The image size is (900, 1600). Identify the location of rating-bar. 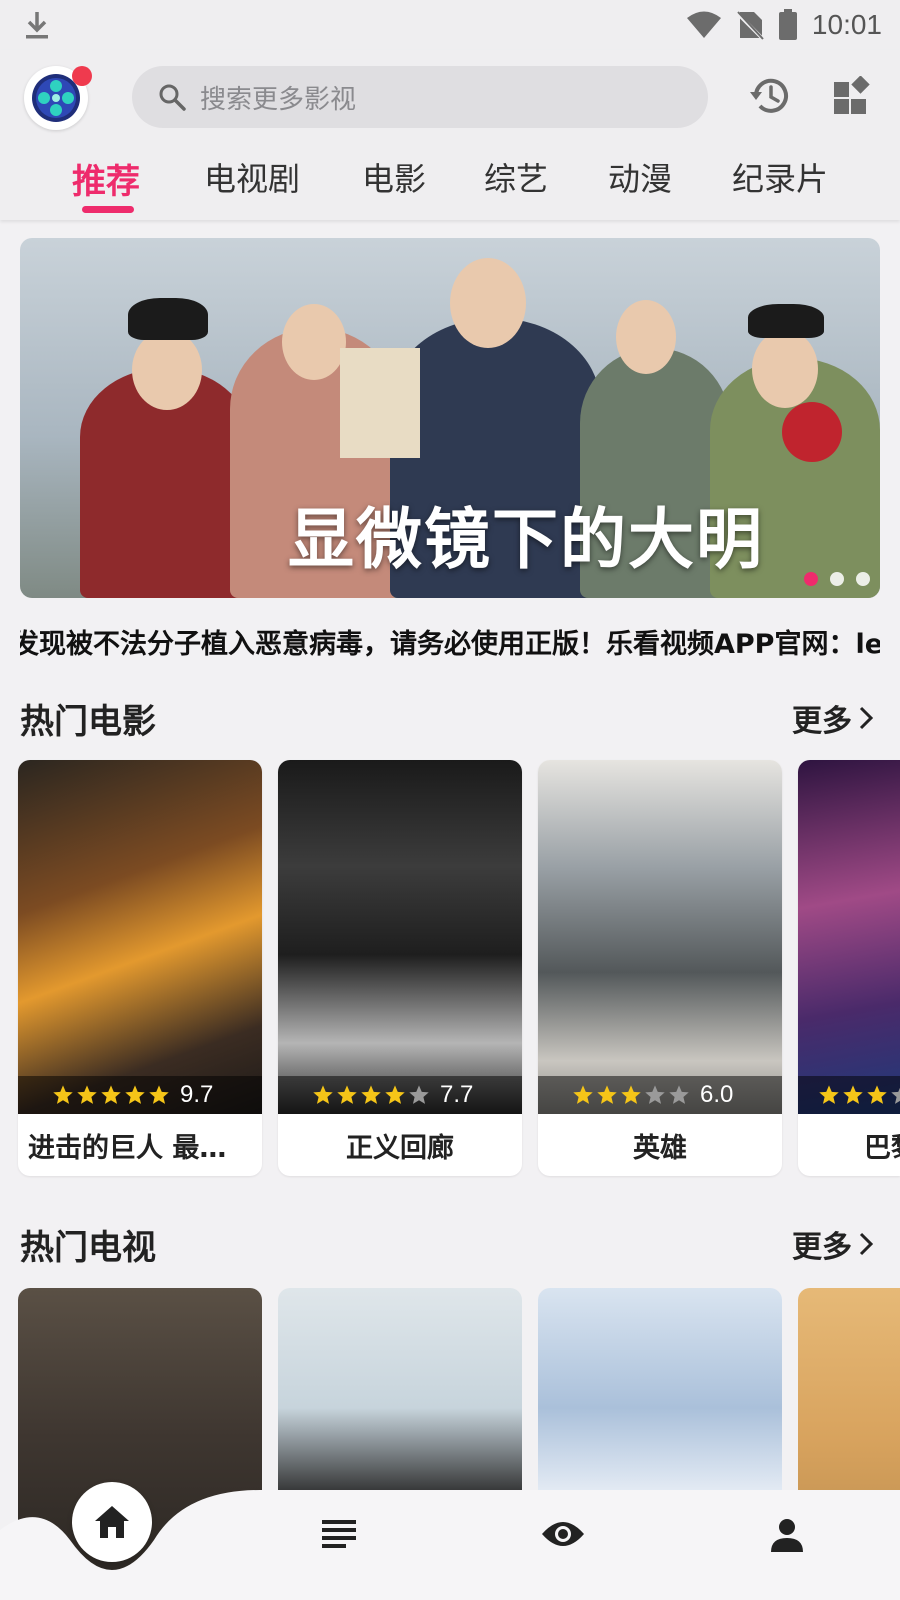
(849, 1095).